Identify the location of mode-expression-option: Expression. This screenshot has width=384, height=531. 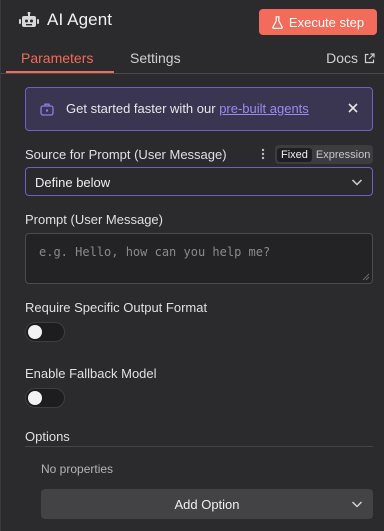
(343, 155).